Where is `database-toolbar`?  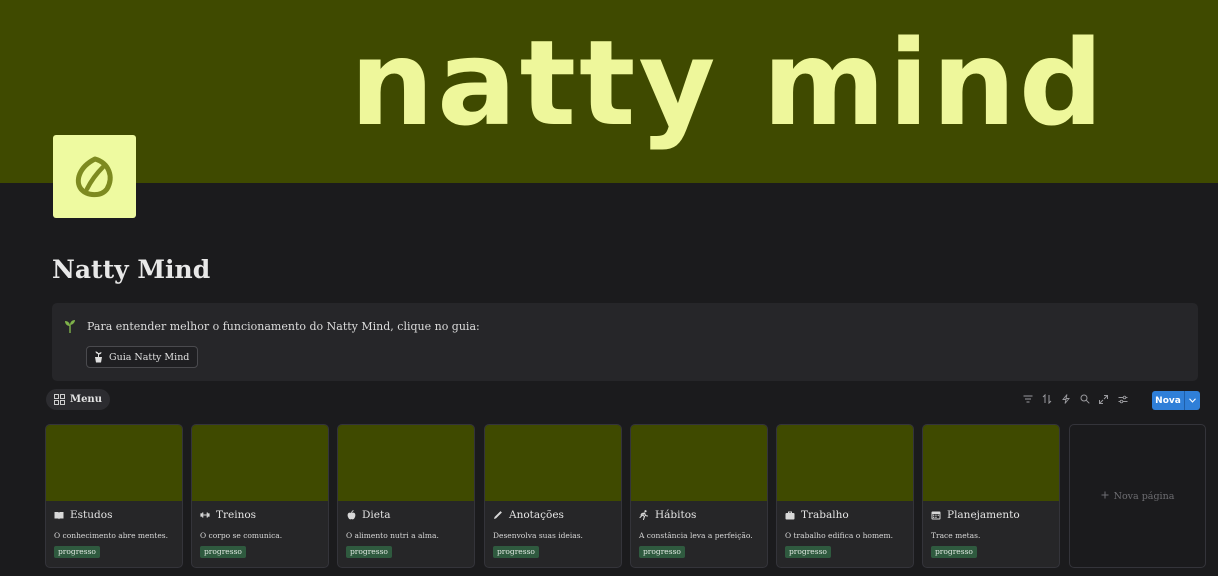 database-toolbar is located at coordinates (1075, 399).